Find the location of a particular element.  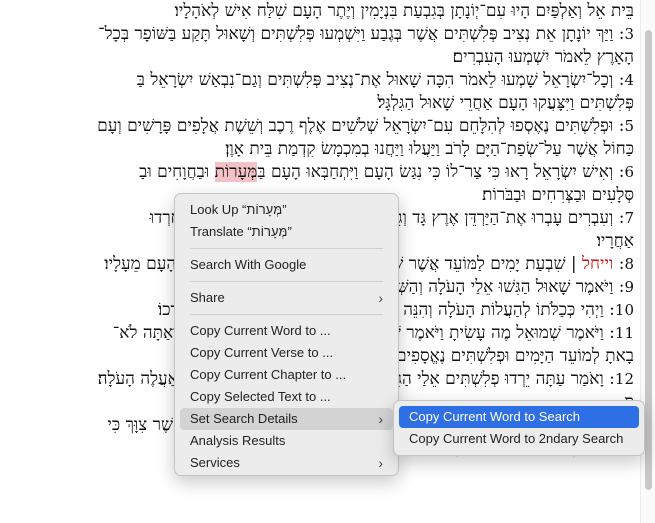

verse-number: 6 is located at coordinates (629, 172).